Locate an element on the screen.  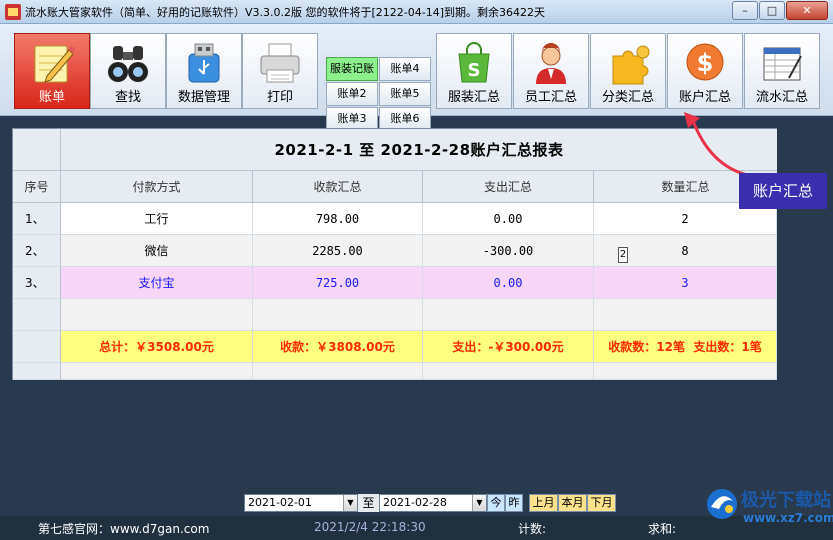
start-date-value: 2021-02-01 is located at coordinates (280, 502).